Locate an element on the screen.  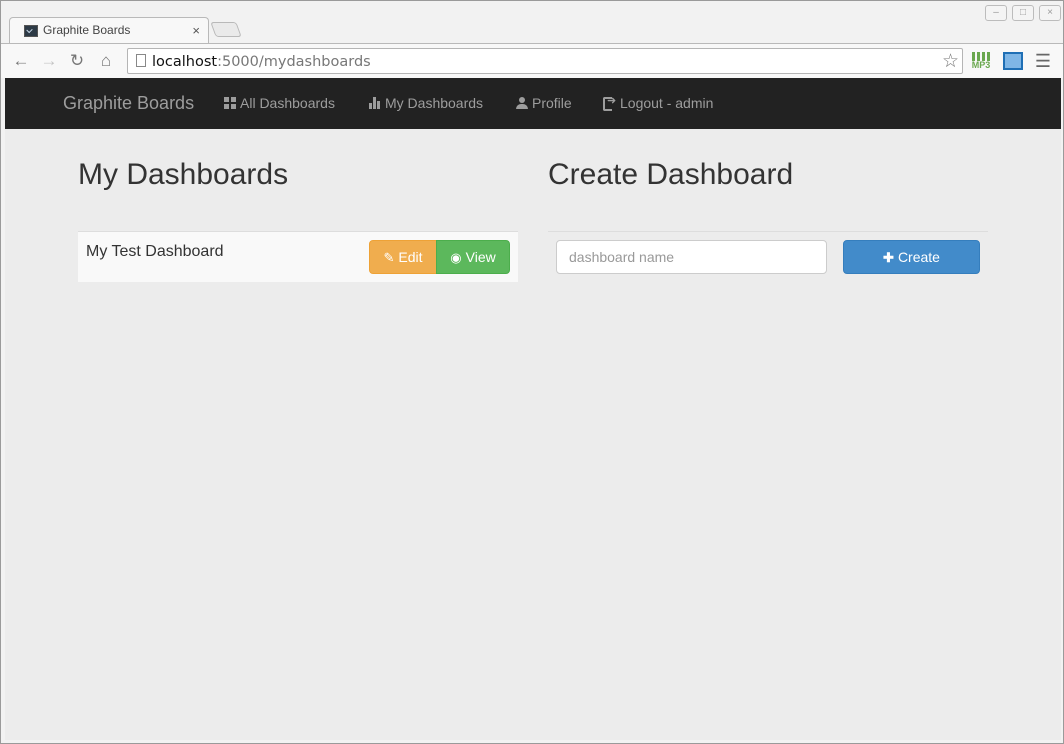
close-window-button: × is located at coordinates (1050, 13).